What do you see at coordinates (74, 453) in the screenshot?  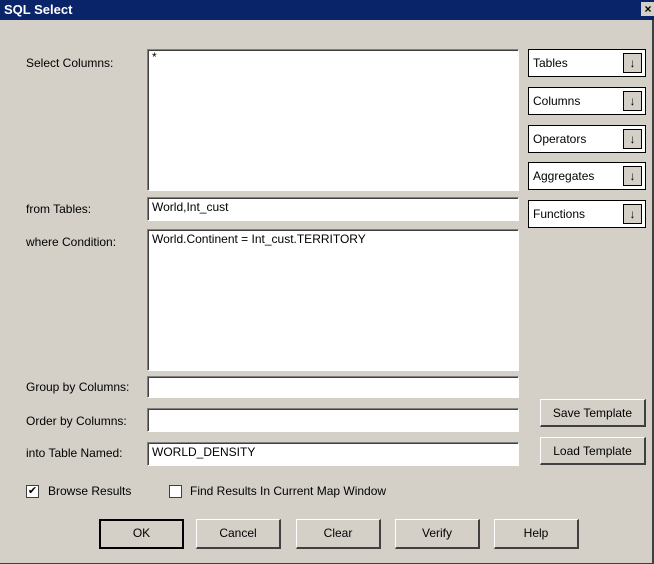 I see `into-table-label: into Table Named:` at bounding box center [74, 453].